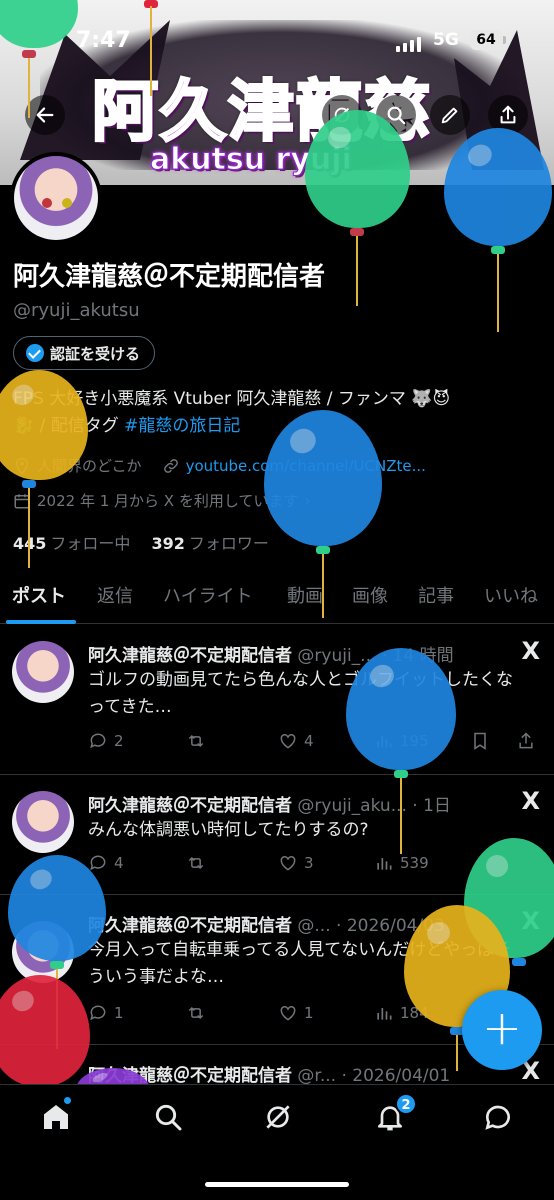 This screenshot has height=1200, width=554. I want to click on get-verified-button: 認証を受ける, so click(84, 353).